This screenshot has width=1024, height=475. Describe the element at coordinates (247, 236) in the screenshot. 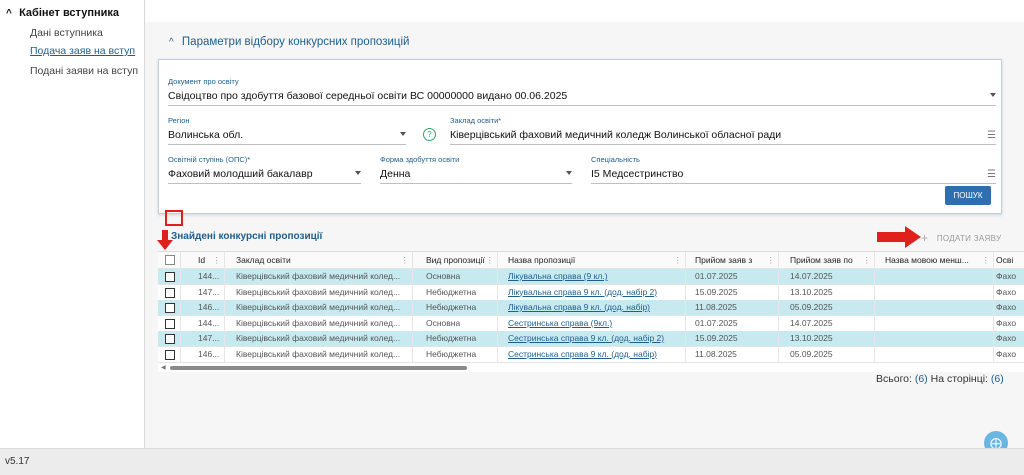

I see `results-title: Знайдені конкурсні пропозиції` at that location.